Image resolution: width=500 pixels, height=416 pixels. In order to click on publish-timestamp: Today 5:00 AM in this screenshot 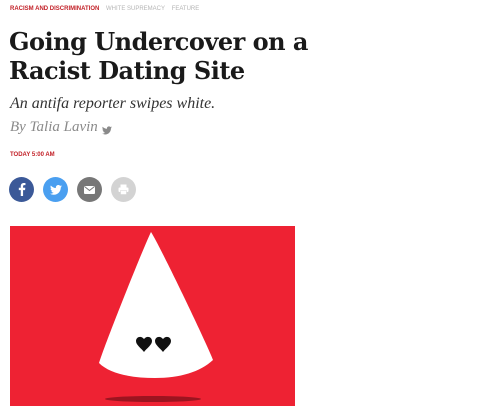, I will do `click(32, 155)`.